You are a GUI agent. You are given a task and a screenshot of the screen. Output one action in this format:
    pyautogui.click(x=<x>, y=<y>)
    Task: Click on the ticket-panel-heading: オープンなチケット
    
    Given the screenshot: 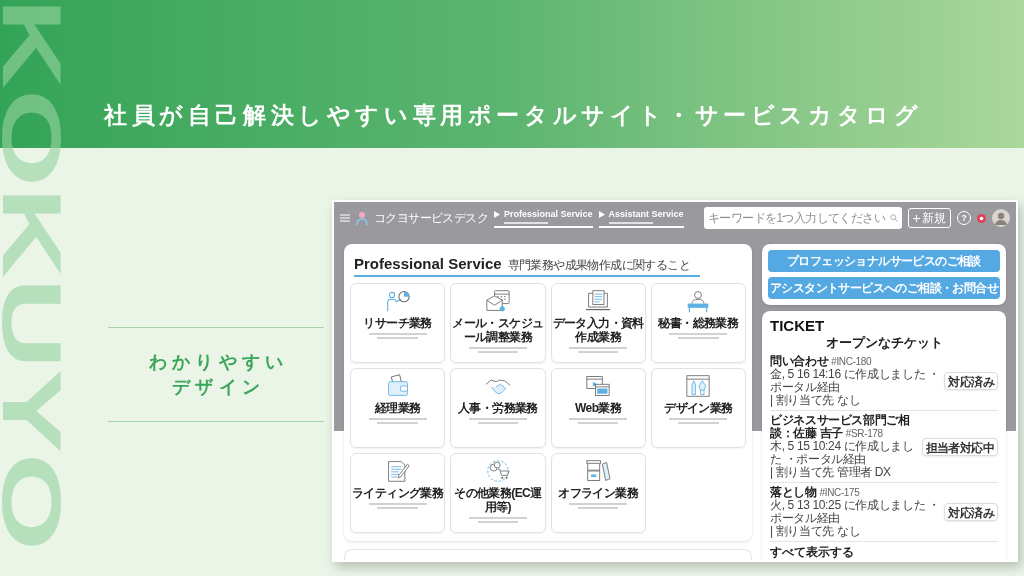 What is the action you would take?
    pyautogui.click(x=884, y=342)
    